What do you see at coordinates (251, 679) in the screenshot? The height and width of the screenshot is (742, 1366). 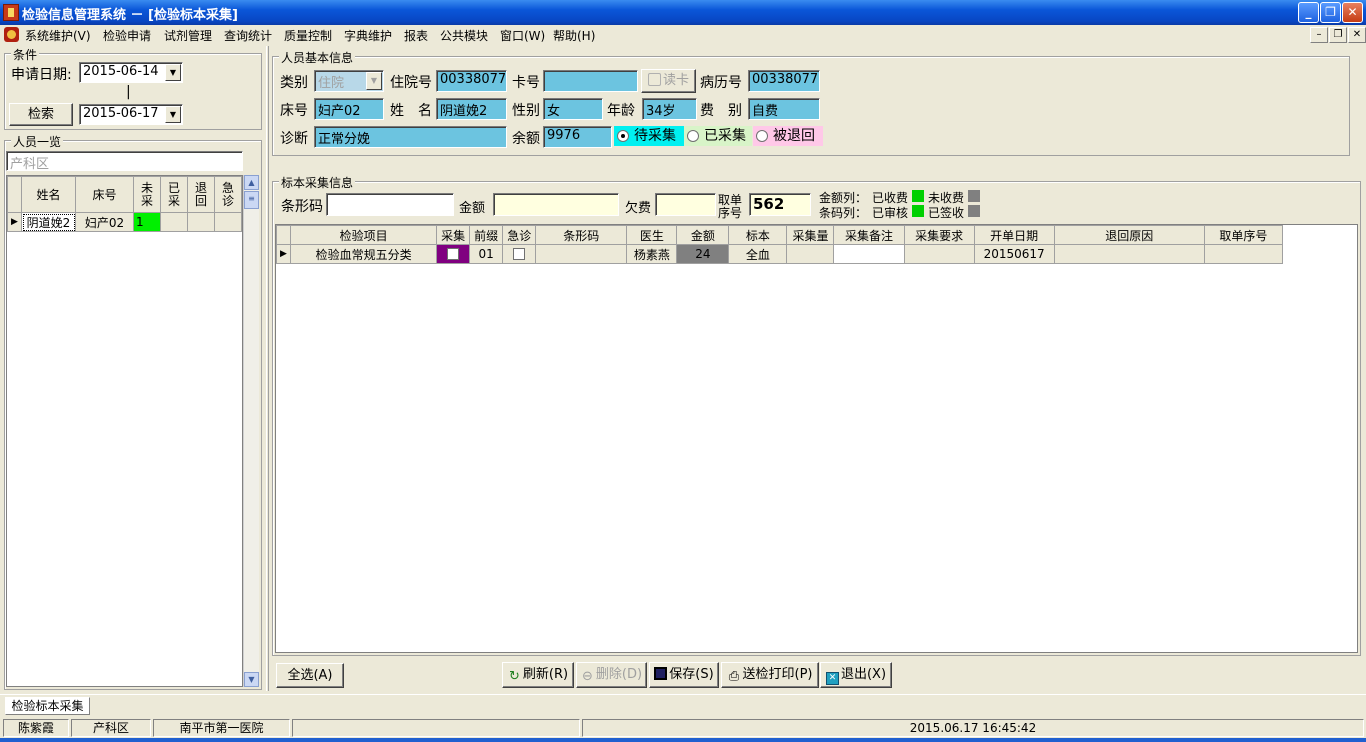 I see `scroll-down-icon: ▼` at bounding box center [251, 679].